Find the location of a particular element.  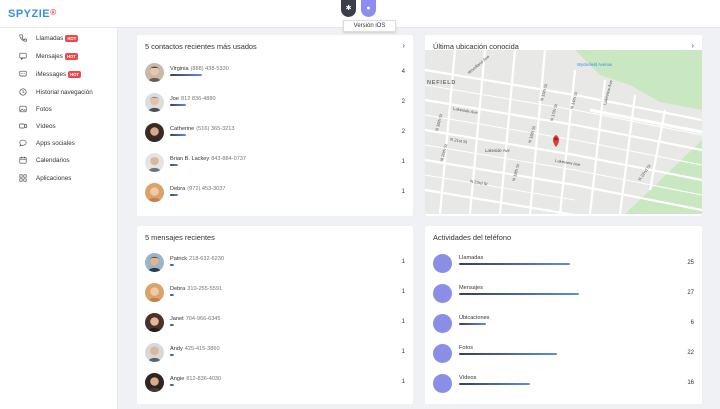

spyzie-logo: SPYZIE® is located at coordinates (32, 14).